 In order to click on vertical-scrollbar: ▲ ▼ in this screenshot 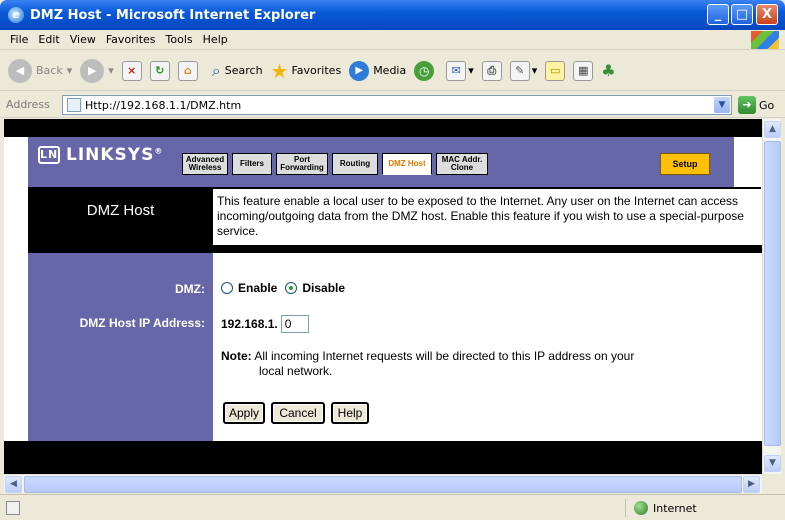, I will do `click(771, 296)`.